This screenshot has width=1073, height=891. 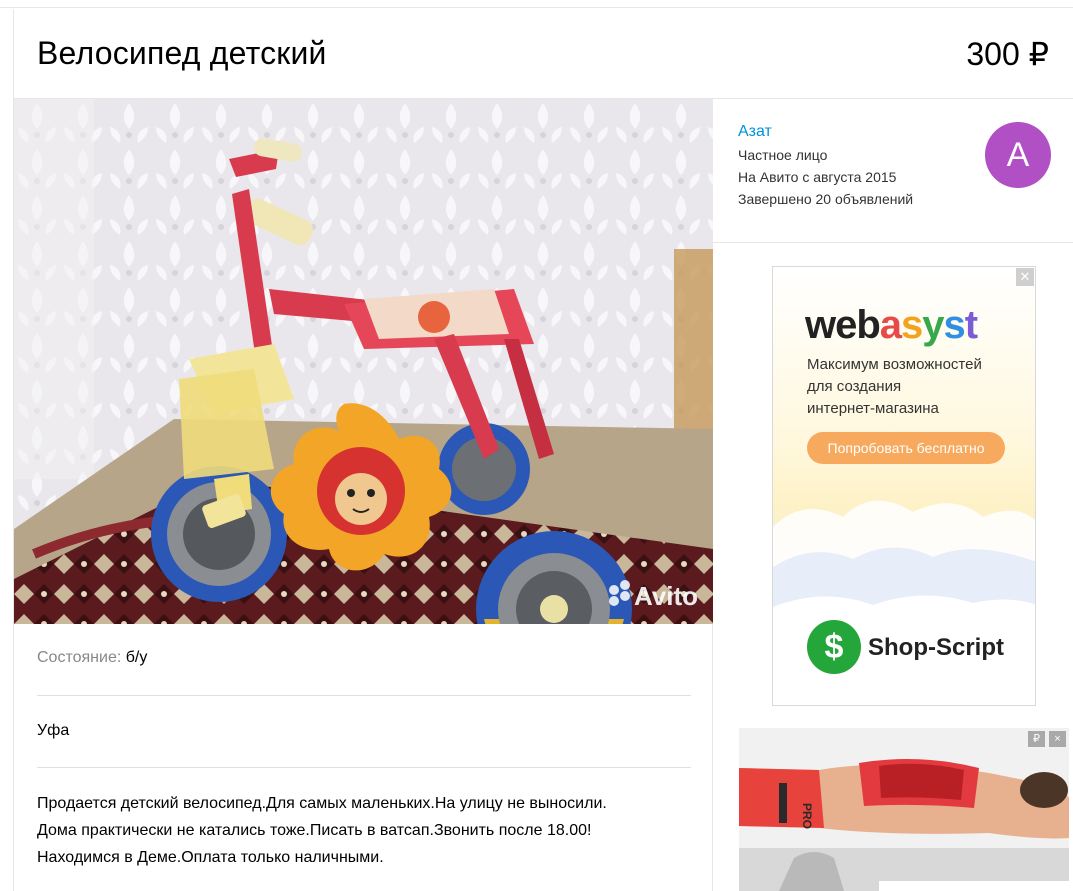 What do you see at coordinates (817, 177) in the screenshot?
I see `seller-since: На Авито с августа 2015` at bounding box center [817, 177].